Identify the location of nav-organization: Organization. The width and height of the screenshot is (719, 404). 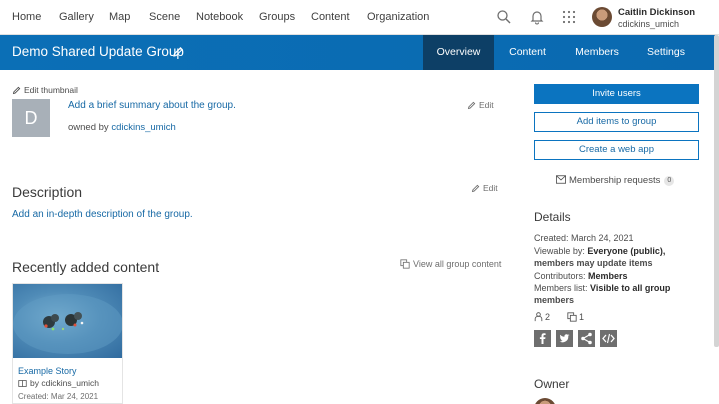
(398, 17).